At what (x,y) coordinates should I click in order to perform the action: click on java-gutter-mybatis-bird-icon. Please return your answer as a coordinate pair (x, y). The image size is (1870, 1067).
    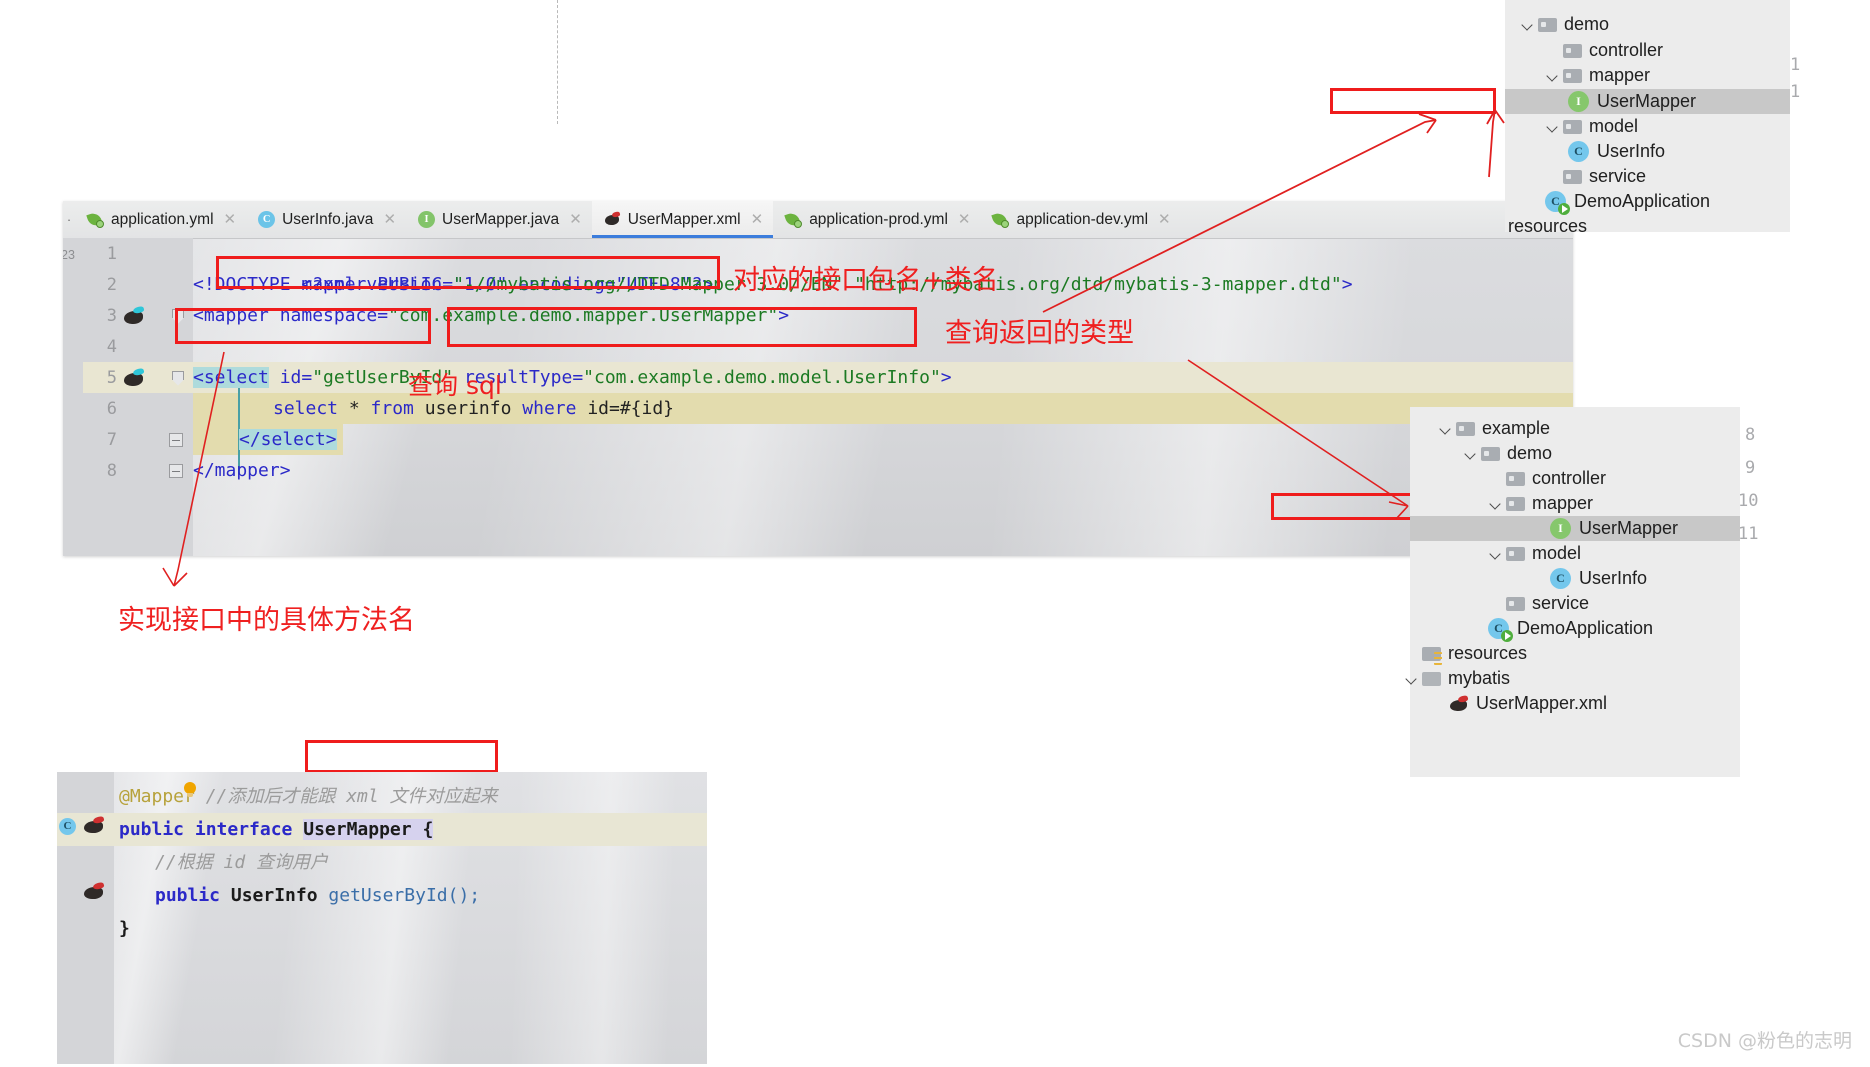
    Looking at the image, I should click on (95, 825).